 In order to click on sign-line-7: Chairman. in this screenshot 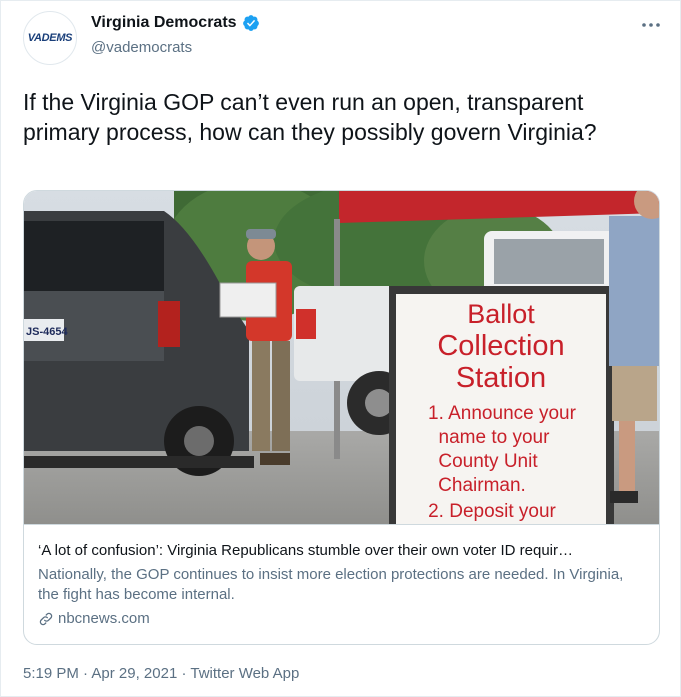, I will do `click(482, 485)`.